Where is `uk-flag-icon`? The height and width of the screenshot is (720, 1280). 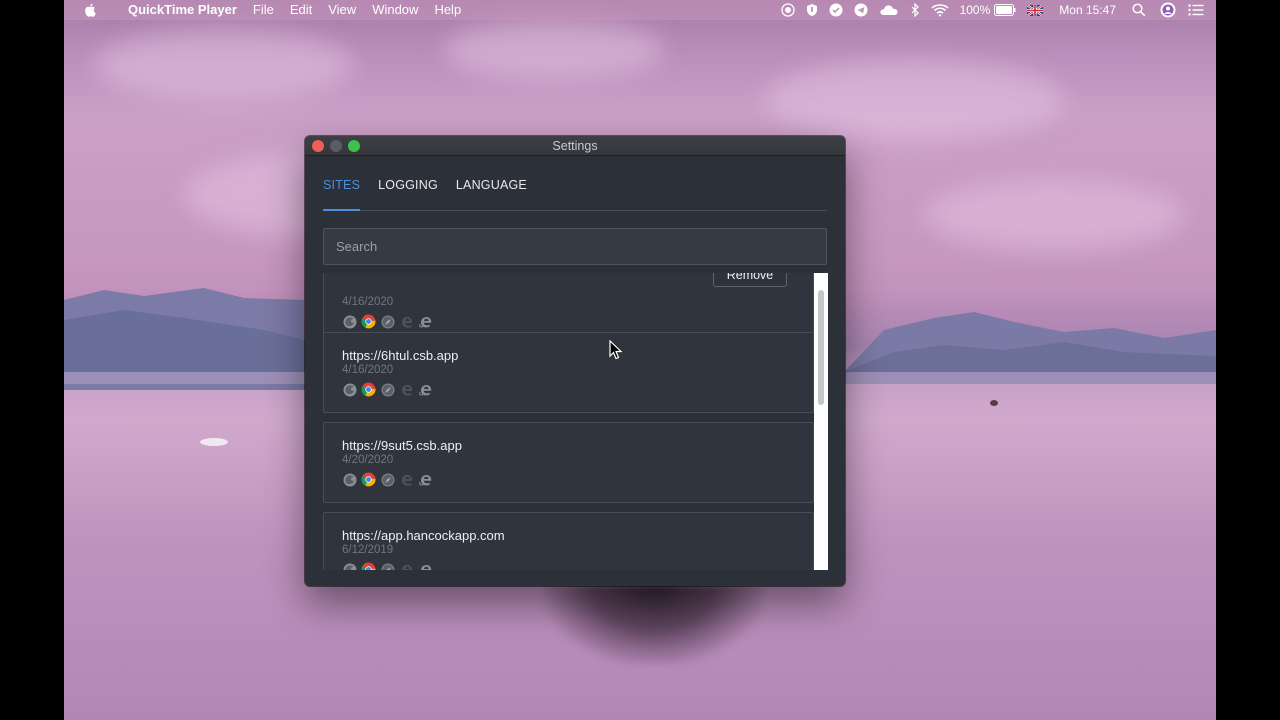 uk-flag-icon is located at coordinates (1035, 10).